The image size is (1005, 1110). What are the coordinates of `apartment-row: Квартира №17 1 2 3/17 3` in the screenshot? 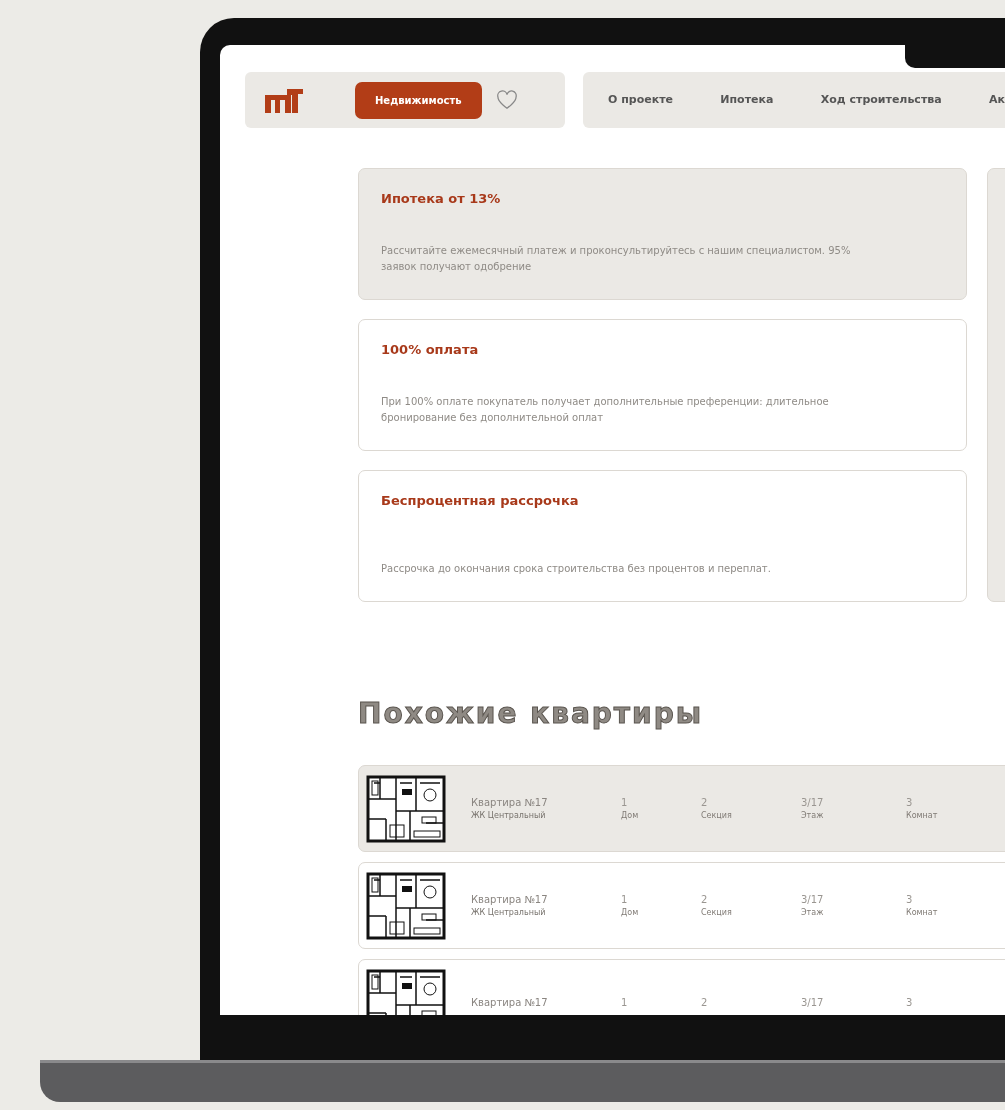 It's located at (681, 987).